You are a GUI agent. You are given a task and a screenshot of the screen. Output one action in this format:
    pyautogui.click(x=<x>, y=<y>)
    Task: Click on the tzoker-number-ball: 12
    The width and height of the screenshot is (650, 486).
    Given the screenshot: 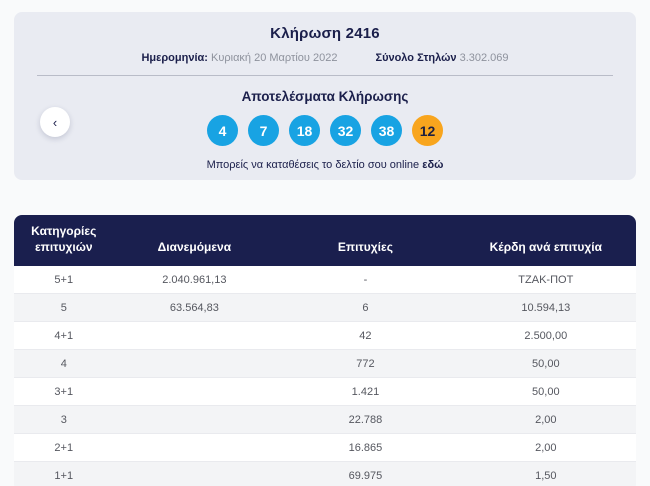 What is the action you would take?
    pyautogui.click(x=427, y=130)
    